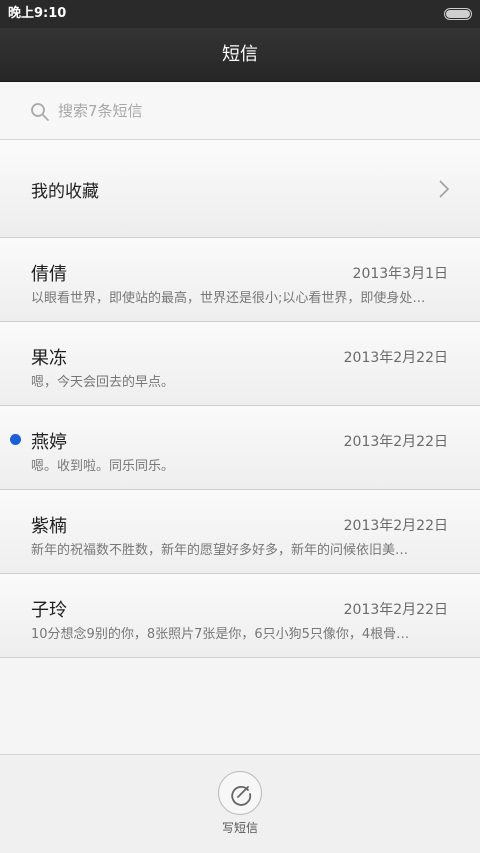 The width and height of the screenshot is (480, 853). I want to click on favorites-item: 我的收藏, so click(240, 189).